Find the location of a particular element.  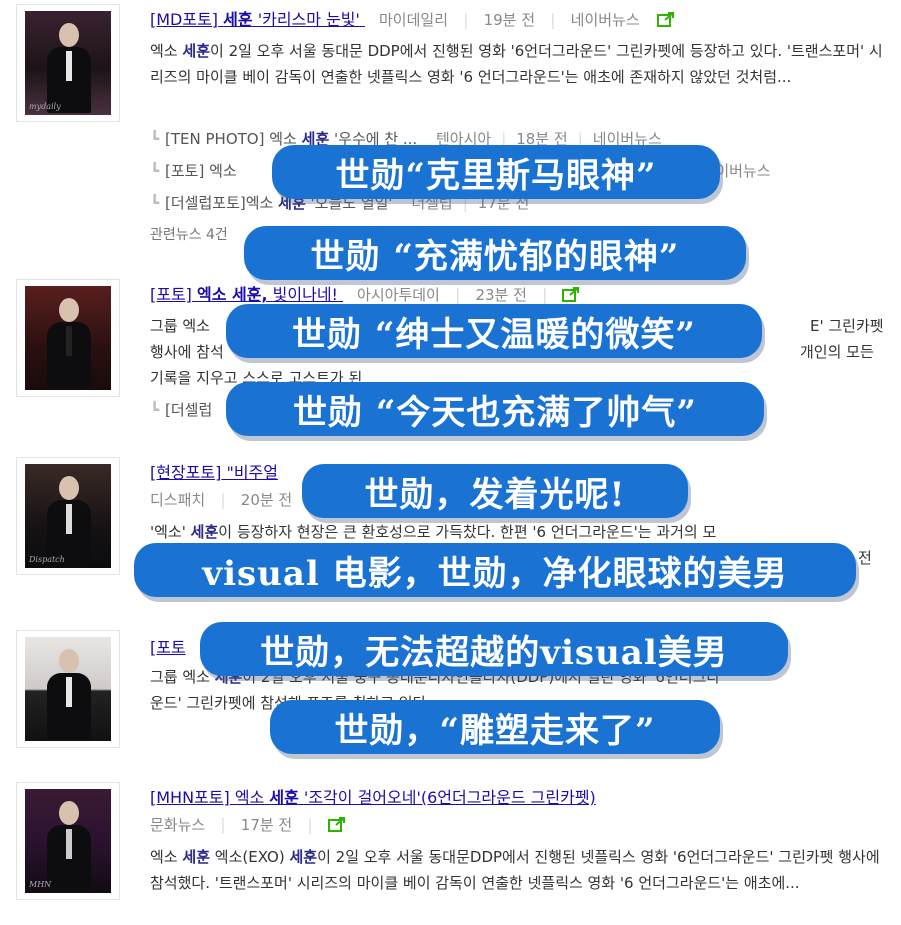

article-title-link: [현장포토] "비주얼 is located at coordinates (214, 472).